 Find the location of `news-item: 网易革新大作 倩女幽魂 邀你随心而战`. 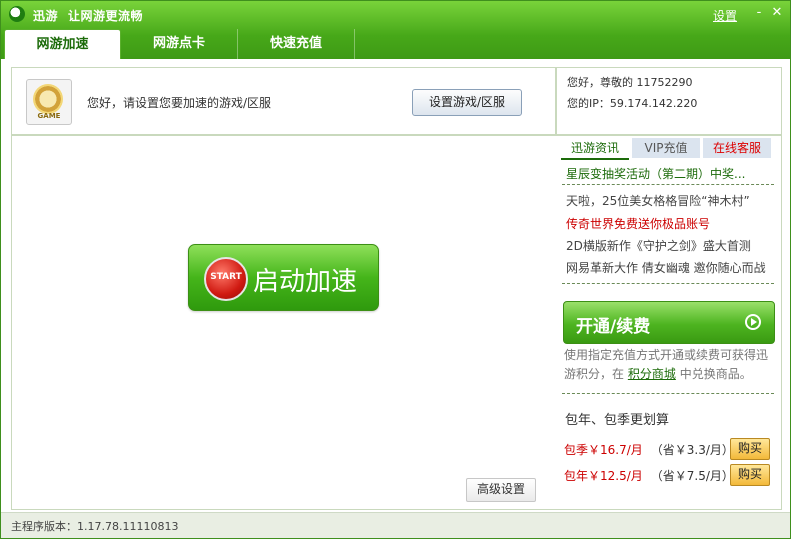

news-item: 网易革新大作 倩女幽魂 邀你随心而战 is located at coordinates (666, 267).